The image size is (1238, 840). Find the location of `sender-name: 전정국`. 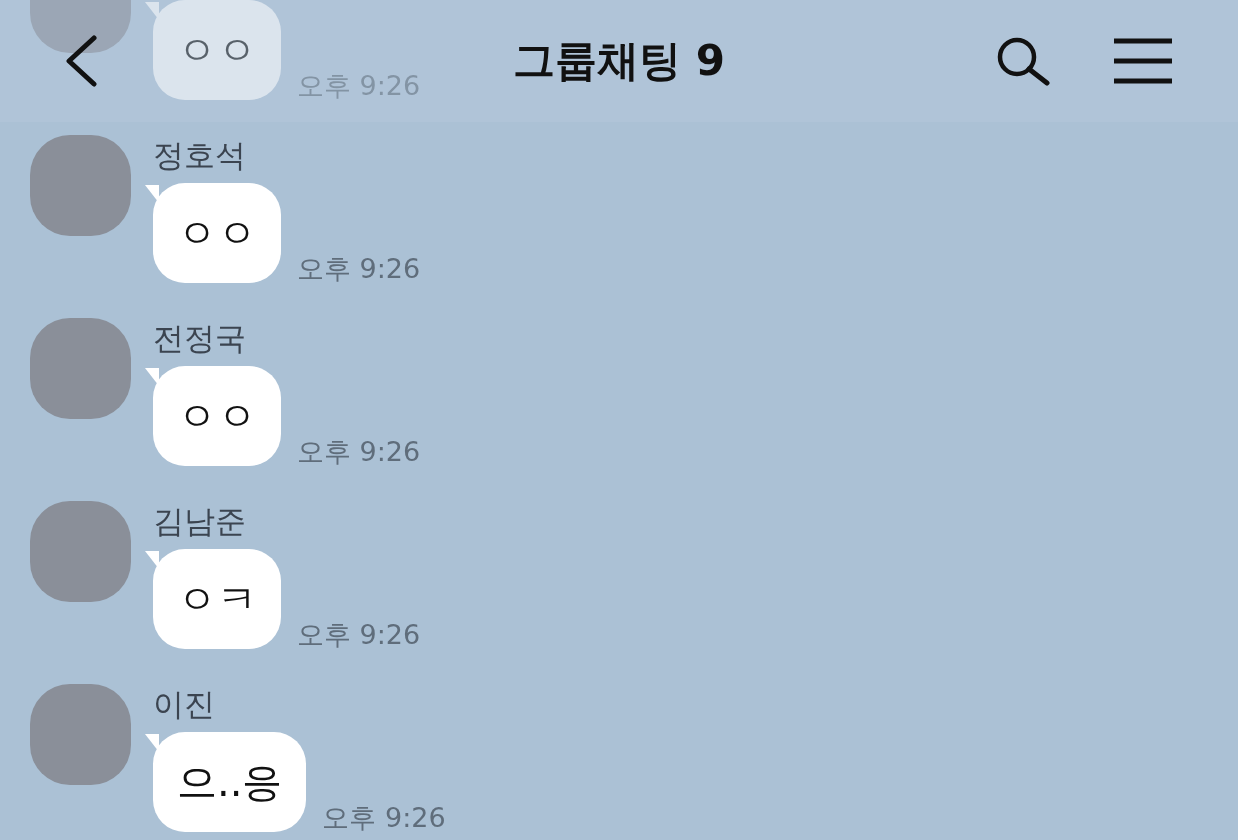

sender-name: 전정국 is located at coordinates (200, 338).